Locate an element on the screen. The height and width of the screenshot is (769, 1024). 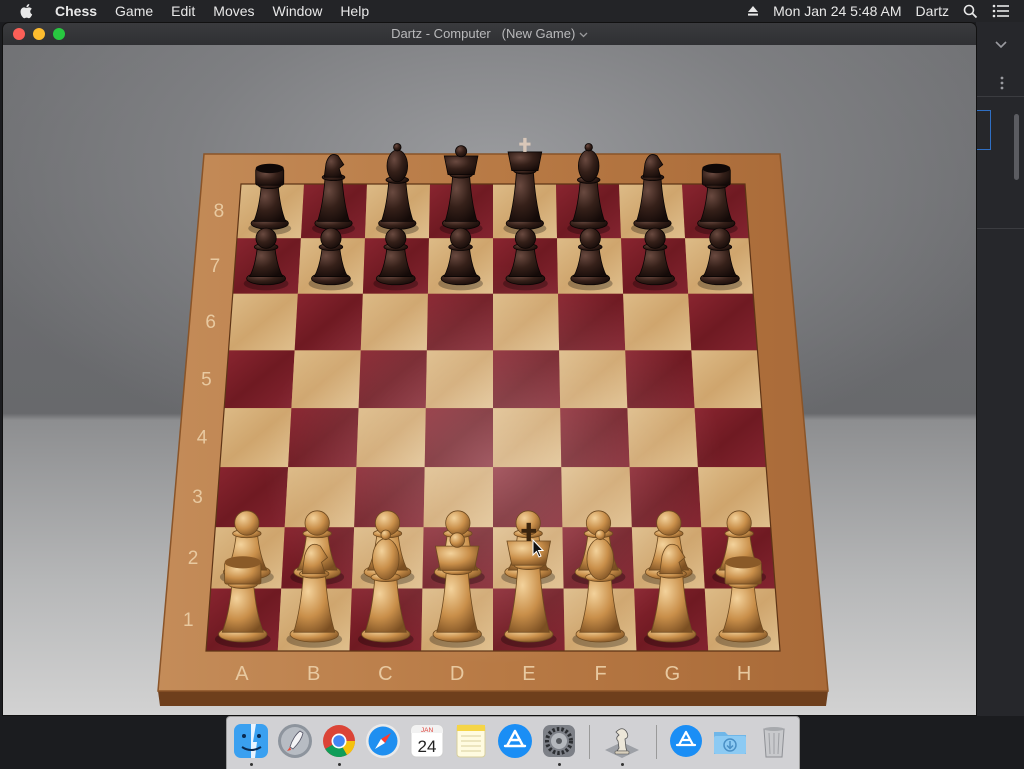
calendar-month: JAN is located at coordinates (427, 730).